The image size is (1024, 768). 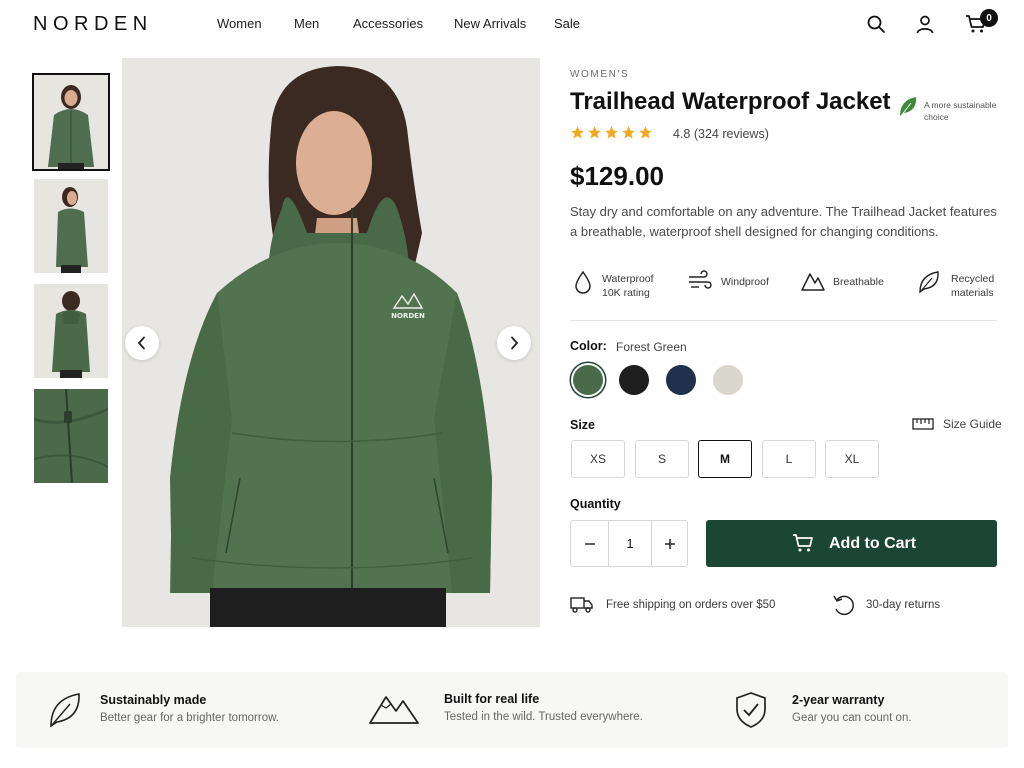 I want to click on user-icon, so click(x=925, y=24).